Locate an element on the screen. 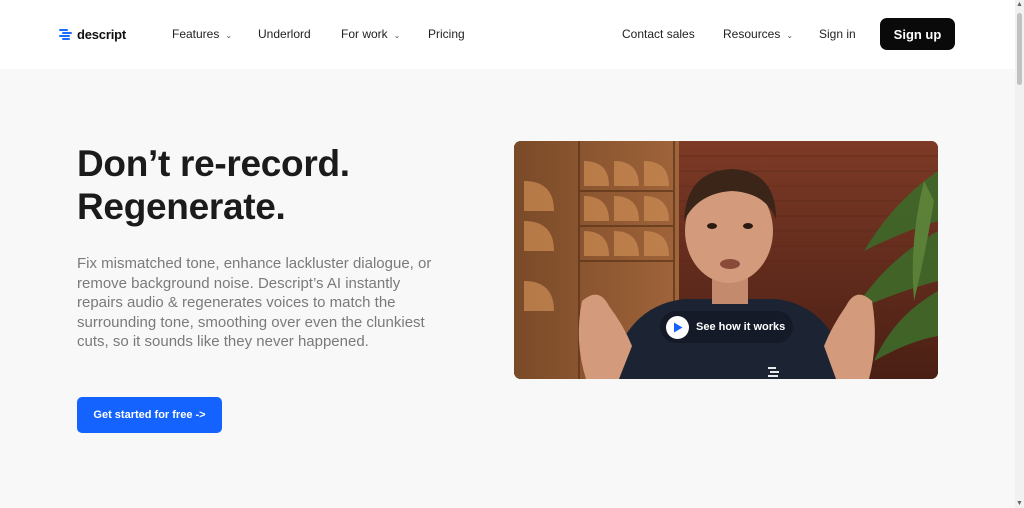 This screenshot has height=508, width=1024. nav-resources: Resources ⌄ is located at coordinates (758, 34).